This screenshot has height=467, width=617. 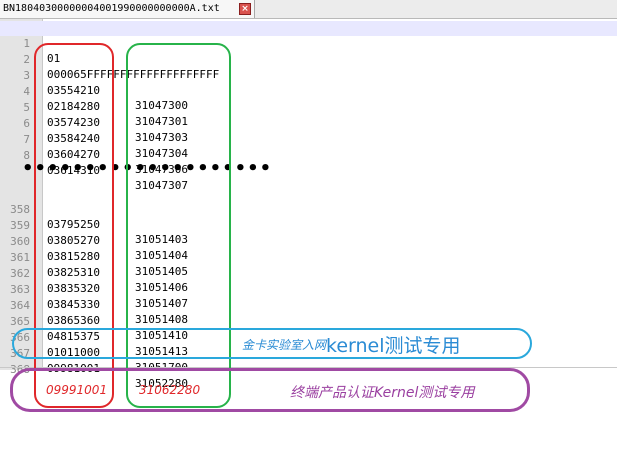 I want to click on red-annotation-value: 09991001, so click(x=77, y=390).